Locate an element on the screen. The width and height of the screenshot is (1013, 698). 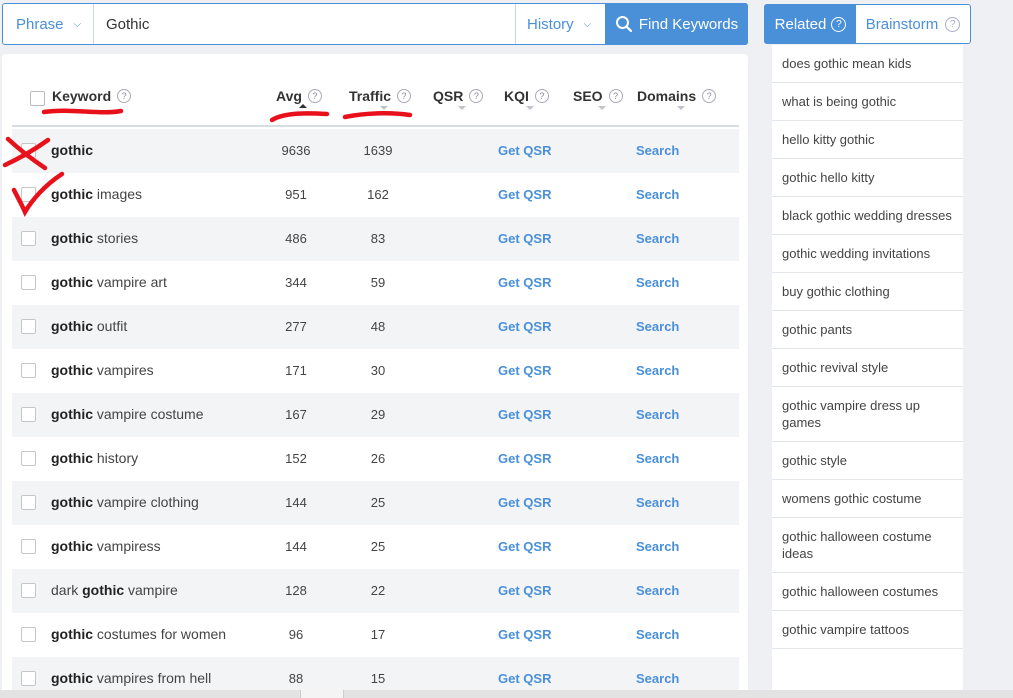
keyword-cell: gothic vampire clothing is located at coordinates (125, 502).